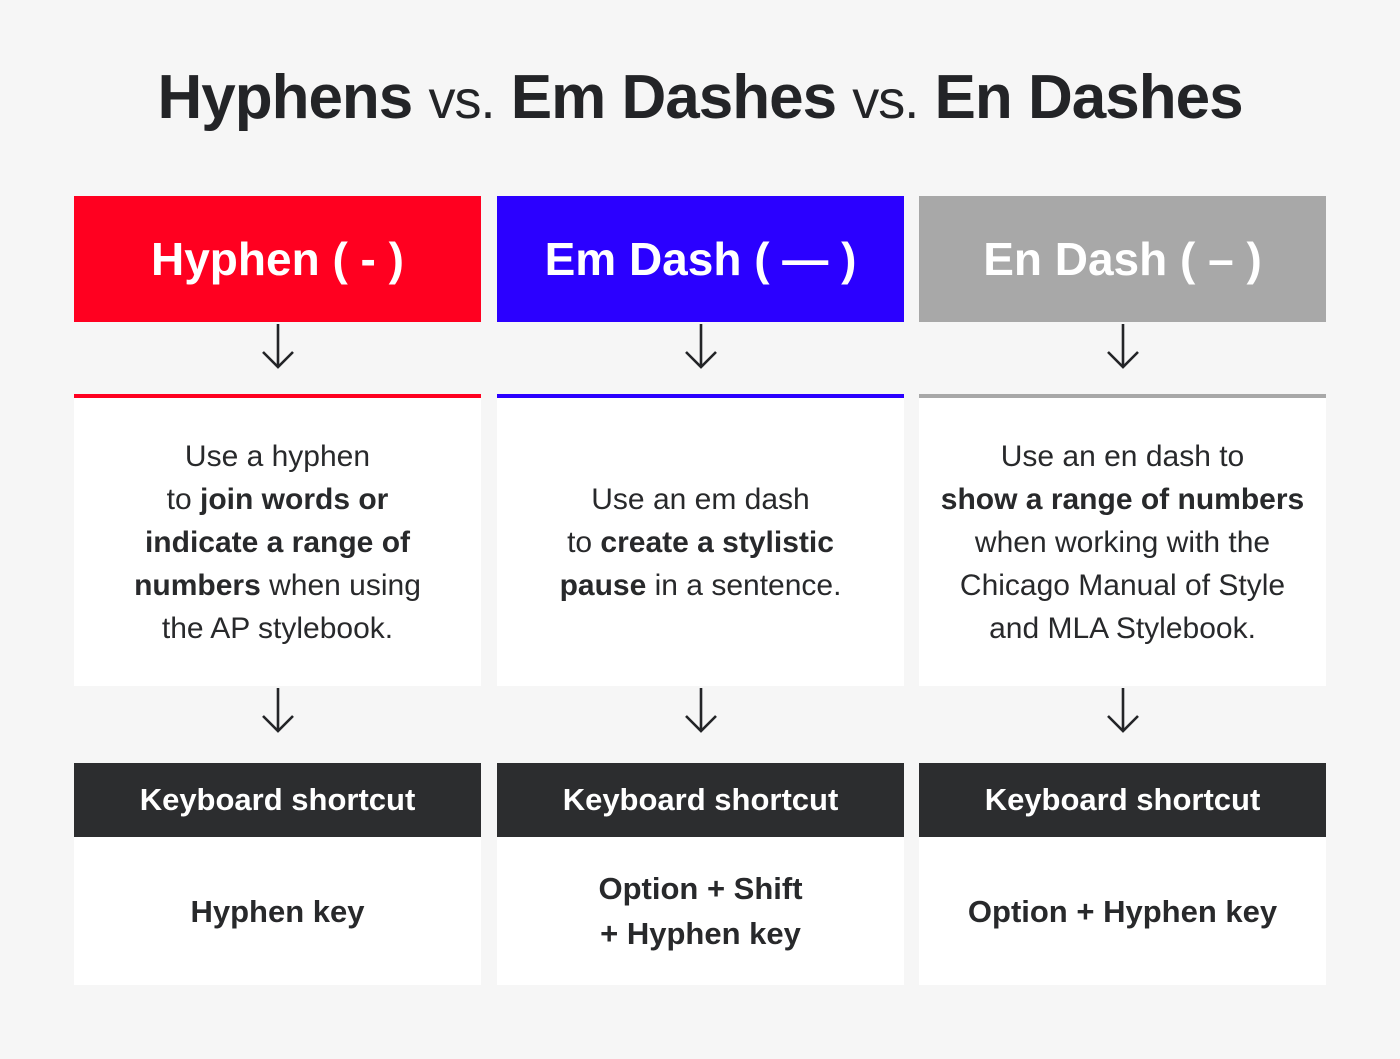  What do you see at coordinates (603, 585) in the screenshot?
I see `description-emphasis: pause` at bounding box center [603, 585].